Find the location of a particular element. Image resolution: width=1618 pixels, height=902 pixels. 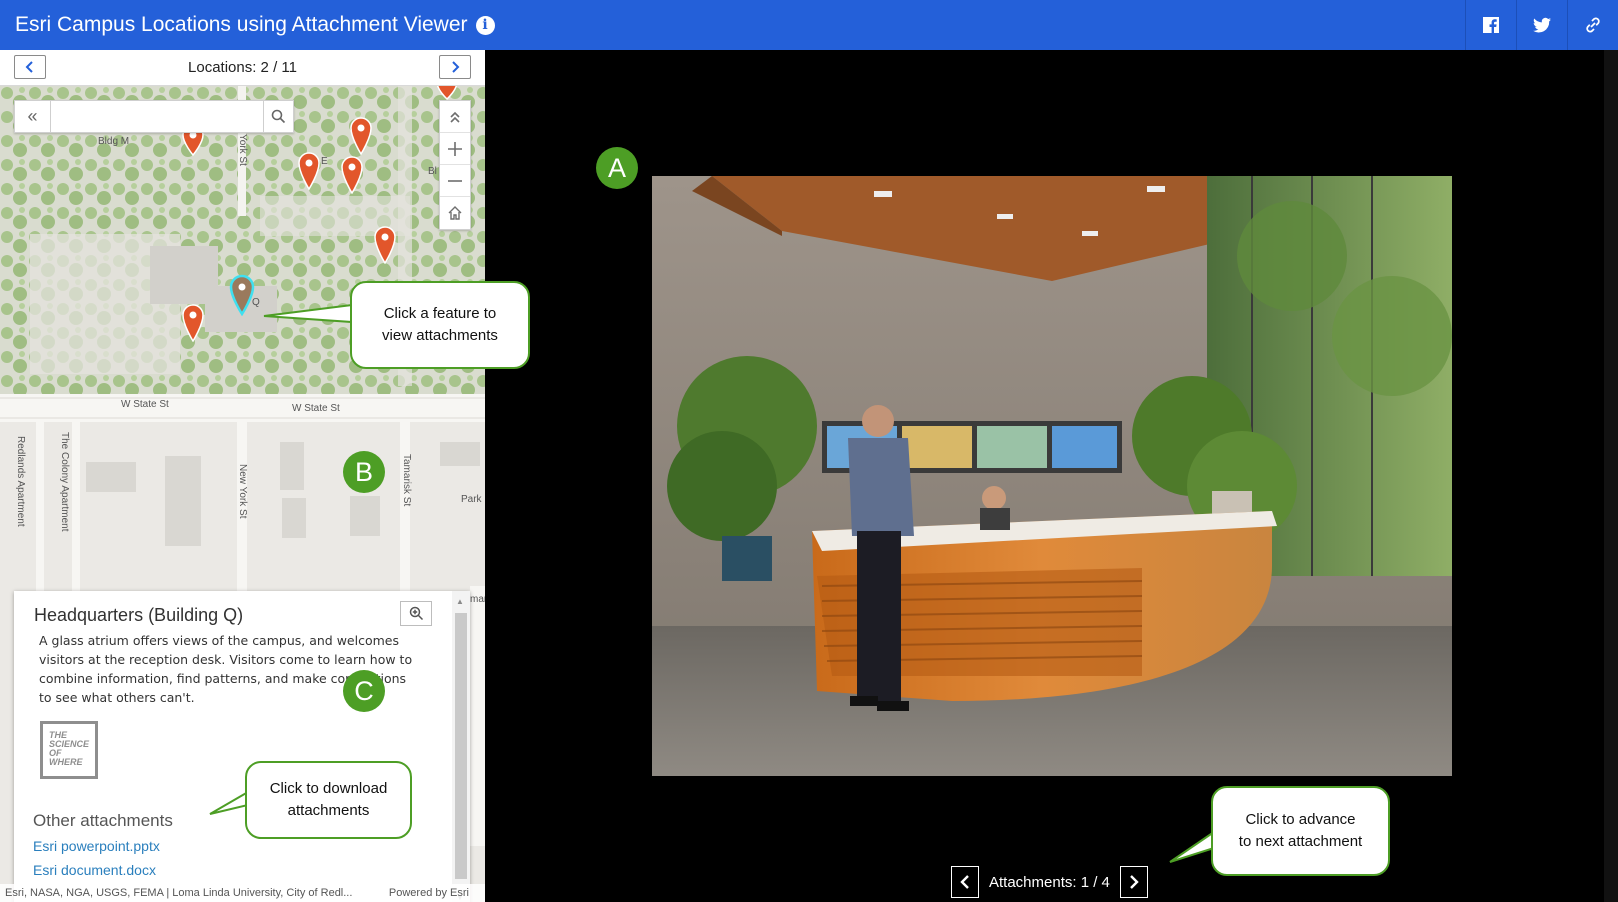

attachment-navigator: Attachments: 1 / 4 is located at coordinates (1049, 882).